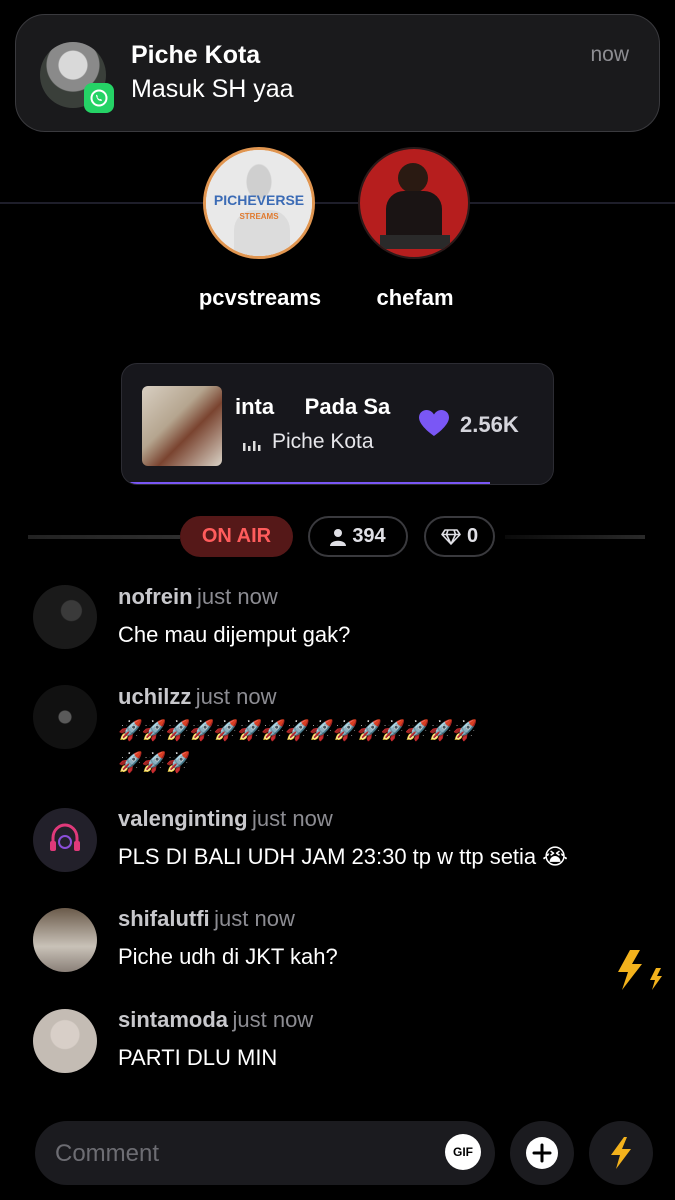 The image size is (675, 1200). What do you see at coordinates (196, 55) in the screenshot?
I see `notification-title: Piche Kota` at bounding box center [196, 55].